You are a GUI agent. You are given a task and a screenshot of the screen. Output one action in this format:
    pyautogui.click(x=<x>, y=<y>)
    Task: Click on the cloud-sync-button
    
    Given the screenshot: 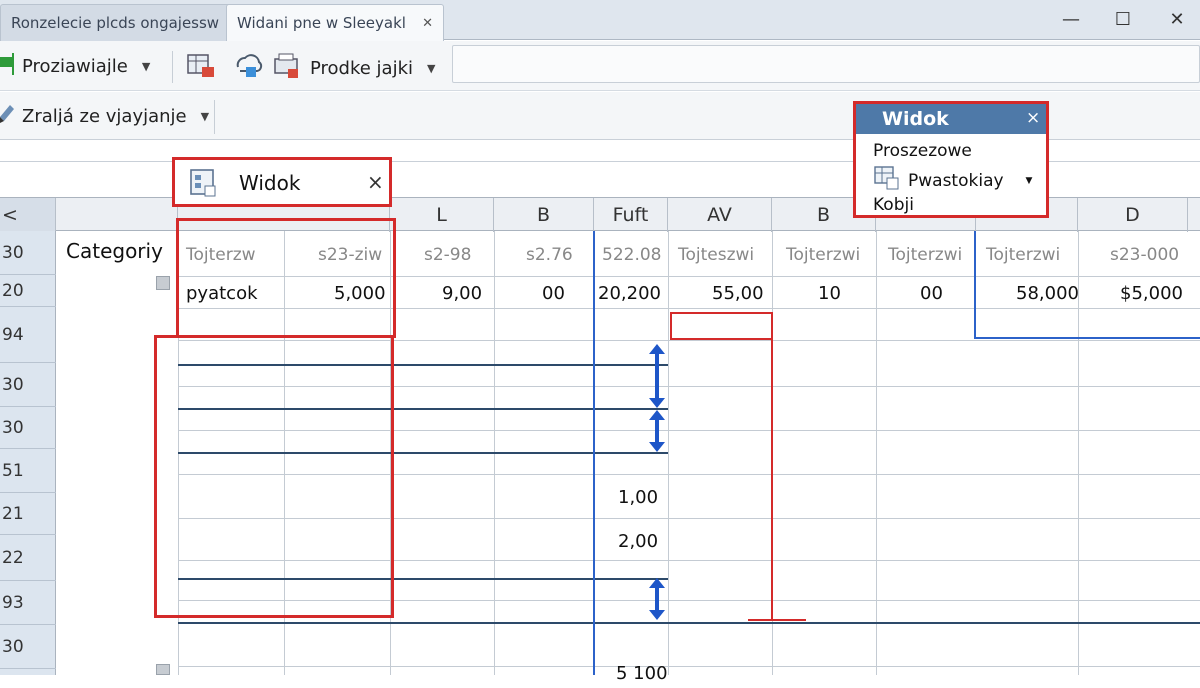 What is the action you would take?
    pyautogui.click(x=248, y=67)
    